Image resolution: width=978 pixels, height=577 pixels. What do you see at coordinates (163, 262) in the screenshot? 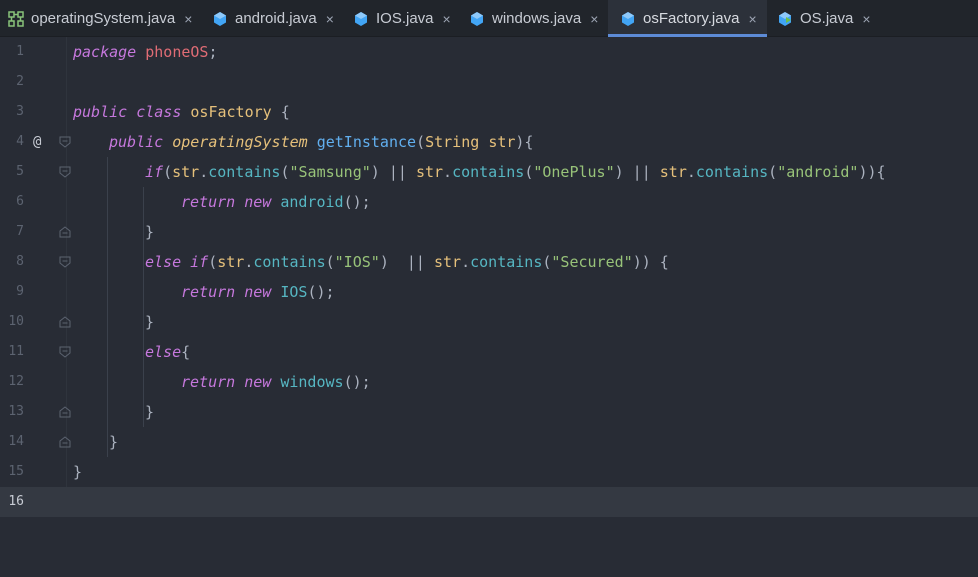
I see `keyword: else` at bounding box center [163, 262].